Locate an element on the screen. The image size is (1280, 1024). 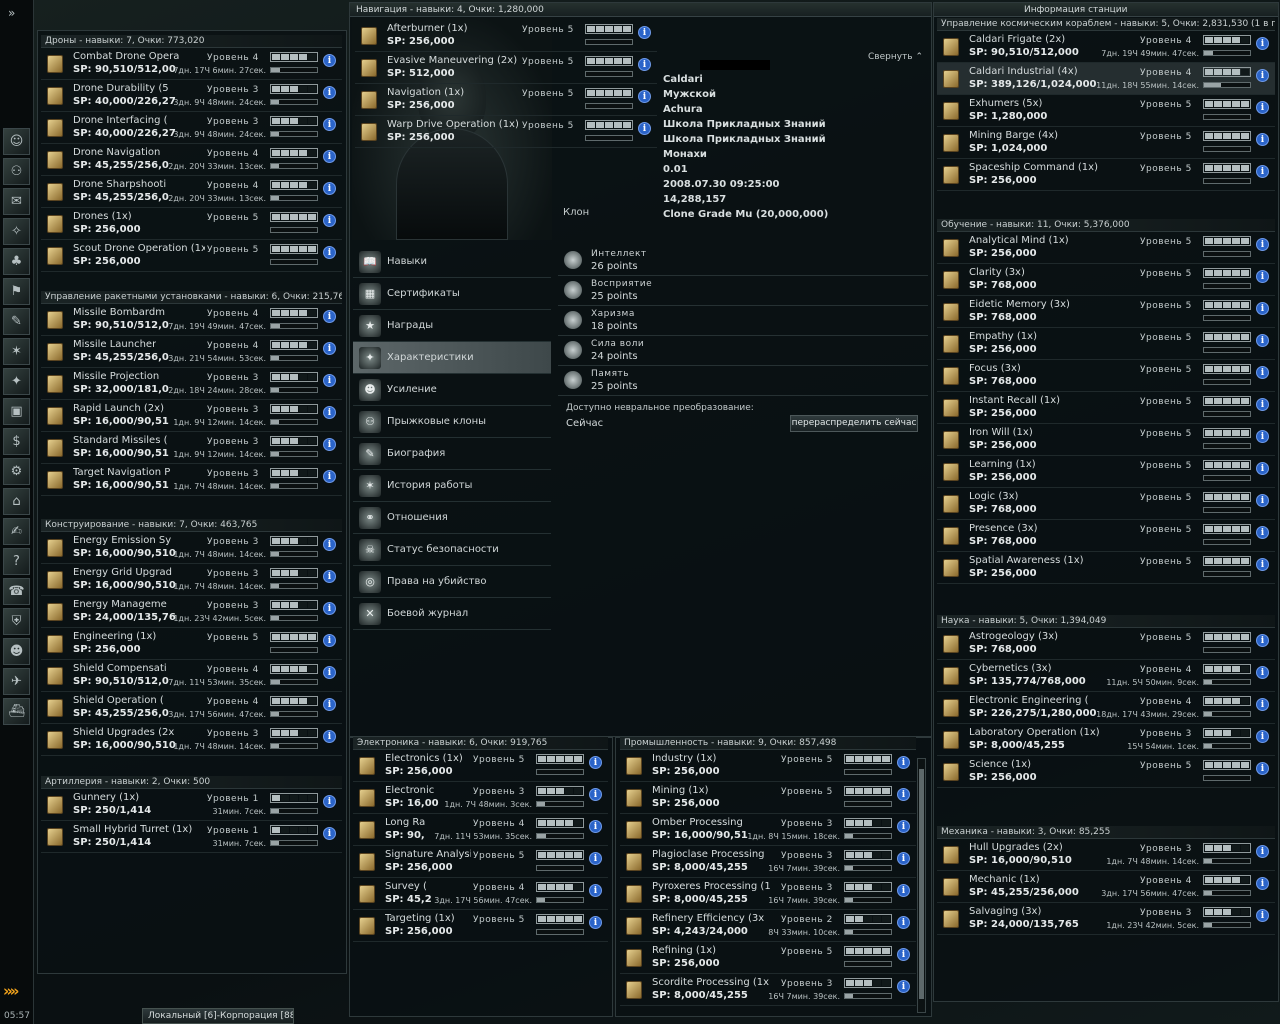
skill-row: Logic (3x) SP: 768,000 Уровень 5 i is located at coordinates (1106, 504).